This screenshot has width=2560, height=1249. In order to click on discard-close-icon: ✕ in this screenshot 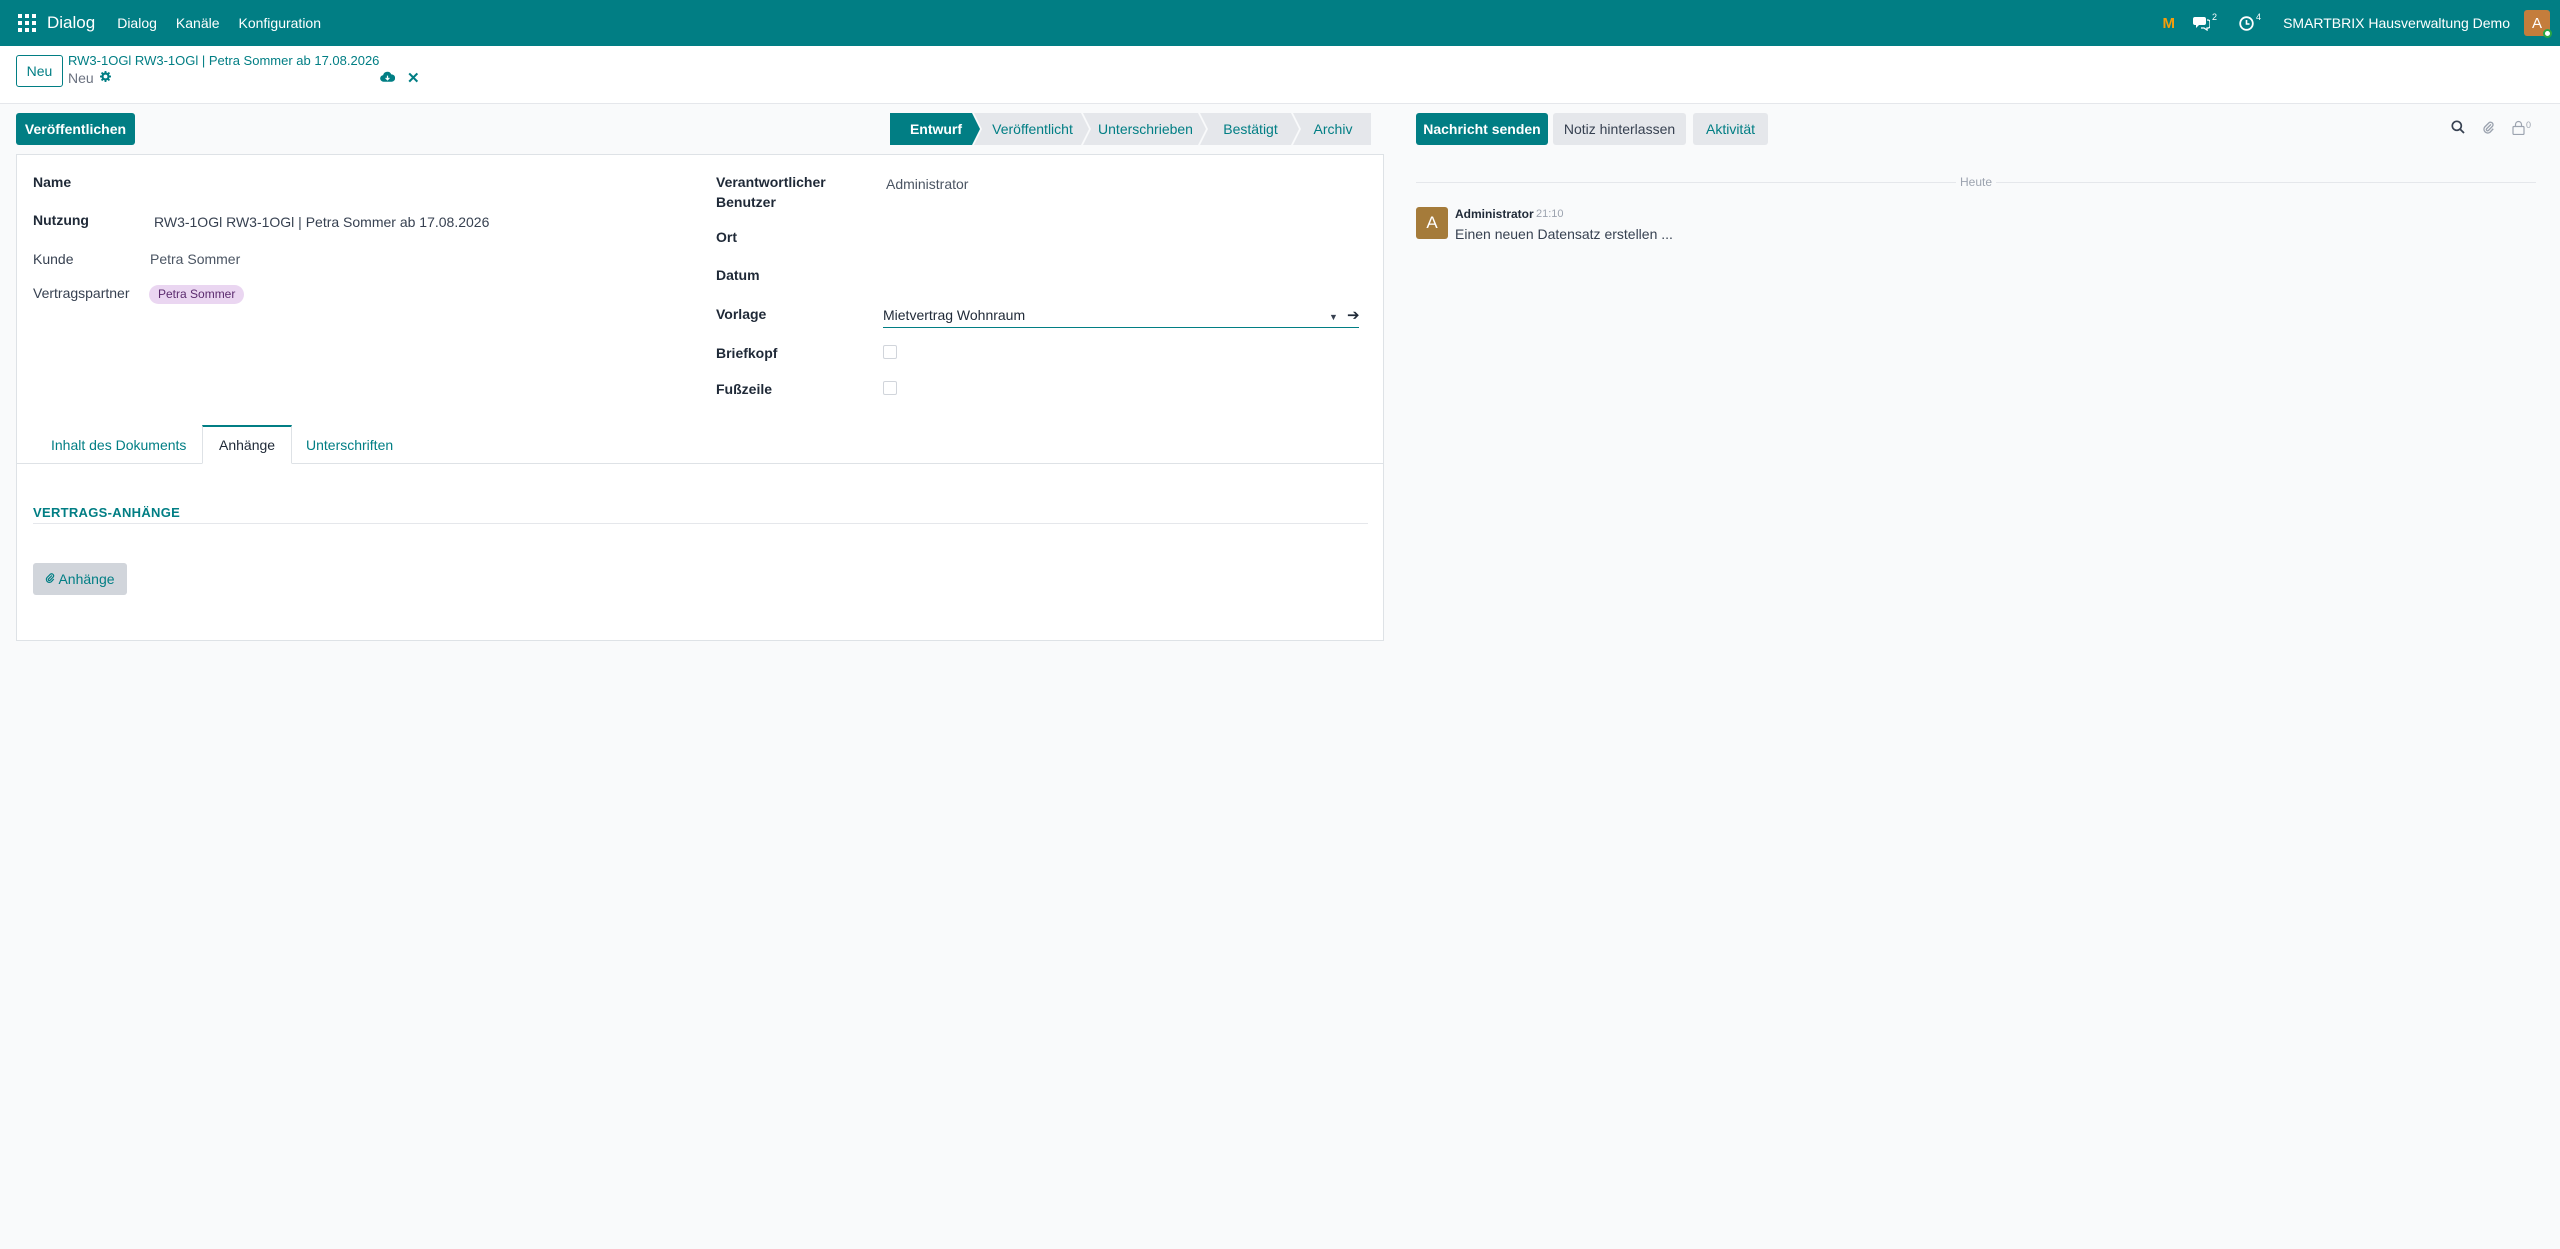, I will do `click(413, 78)`.